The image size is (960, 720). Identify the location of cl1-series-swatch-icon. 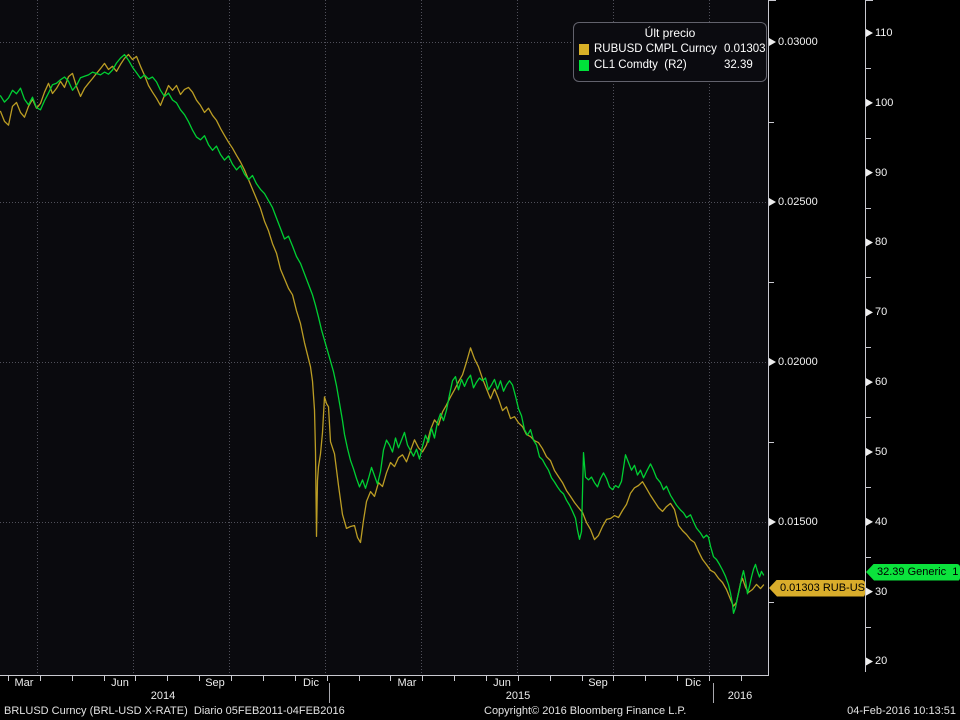
(584, 65).